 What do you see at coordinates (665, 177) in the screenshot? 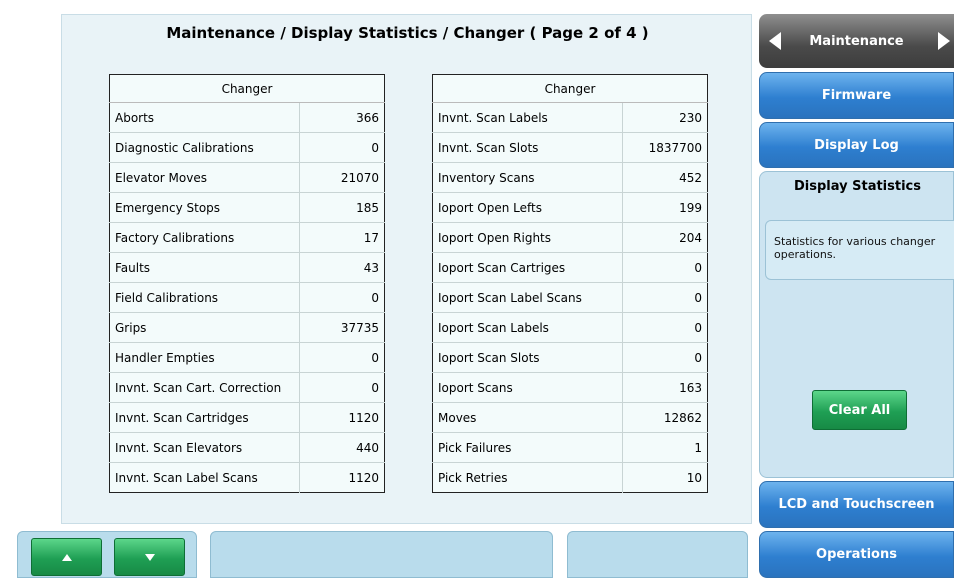
I see `stat-value: 452` at bounding box center [665, 177].